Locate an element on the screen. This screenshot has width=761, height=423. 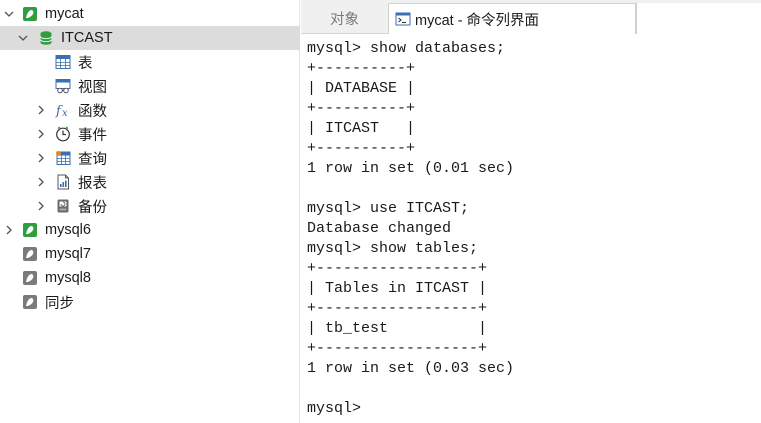
tree-item-label: mysql7 is located at coordinates (68, 254).